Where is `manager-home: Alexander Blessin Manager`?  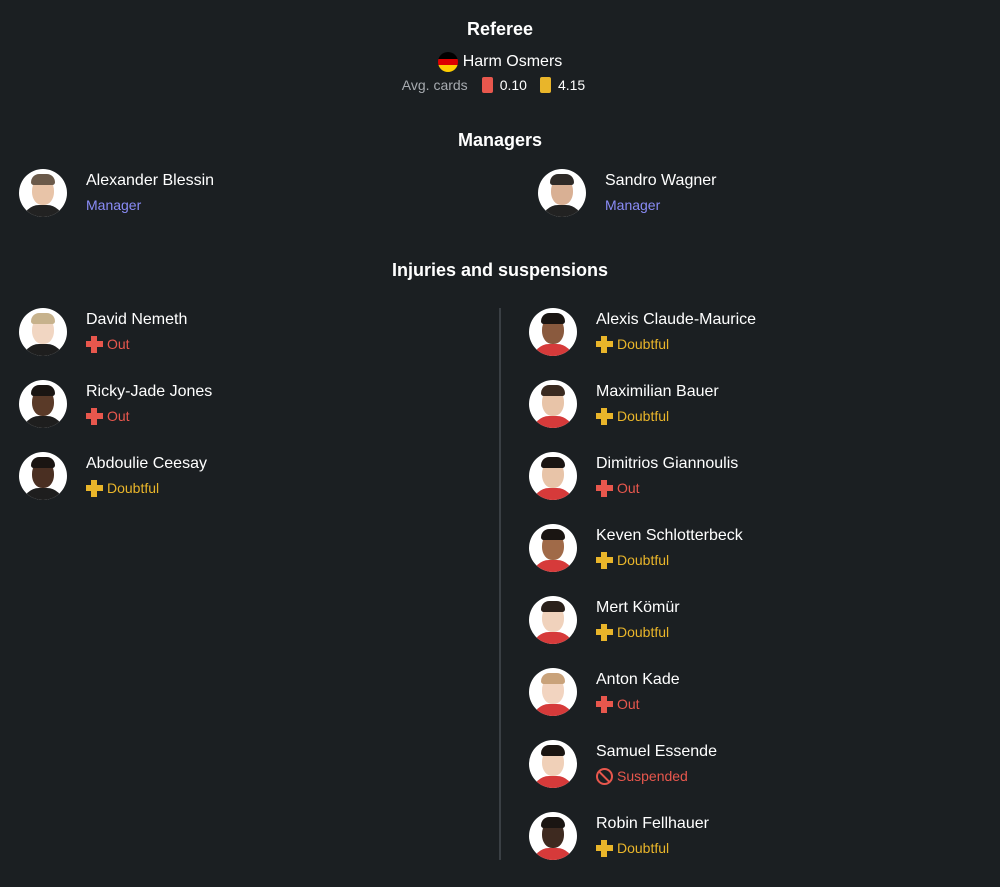
manager-home: Alexander Blessin Manager is located at coordinates (116, 193).